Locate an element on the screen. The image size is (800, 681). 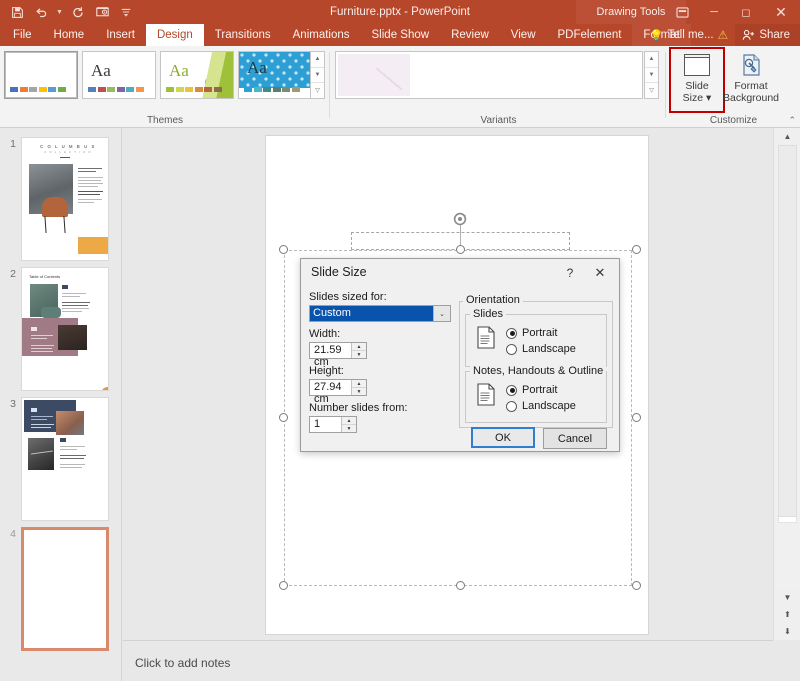
thumbnail-preview-selected is located at coordinates (65, 589).